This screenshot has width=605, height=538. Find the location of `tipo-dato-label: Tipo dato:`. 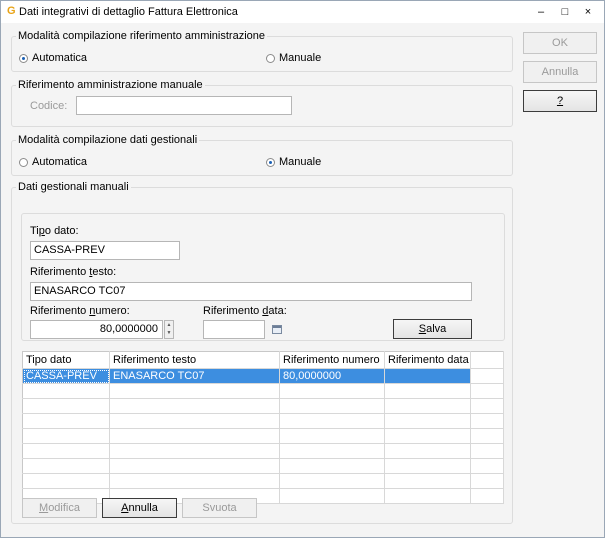

tipo-dato-label: Tipo dato: is located at coordinates (54, 231).